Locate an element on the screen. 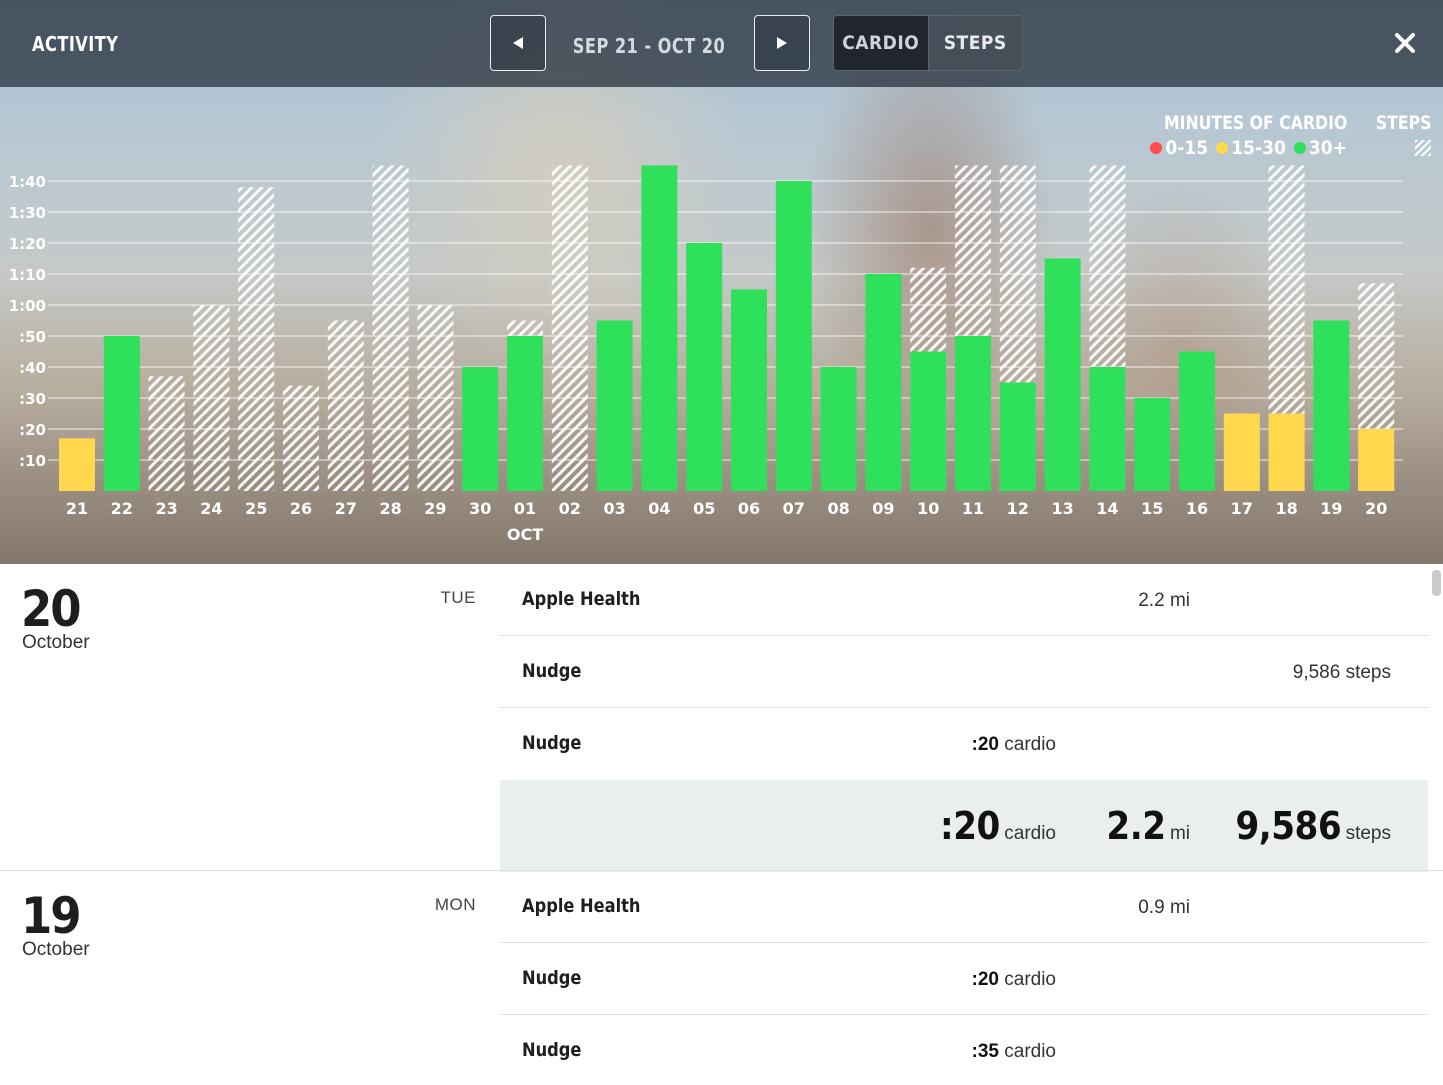 This screenshot has width=1443, height=1085. legend-range-mid: 15-30 is located at coordinates (1251, 148).